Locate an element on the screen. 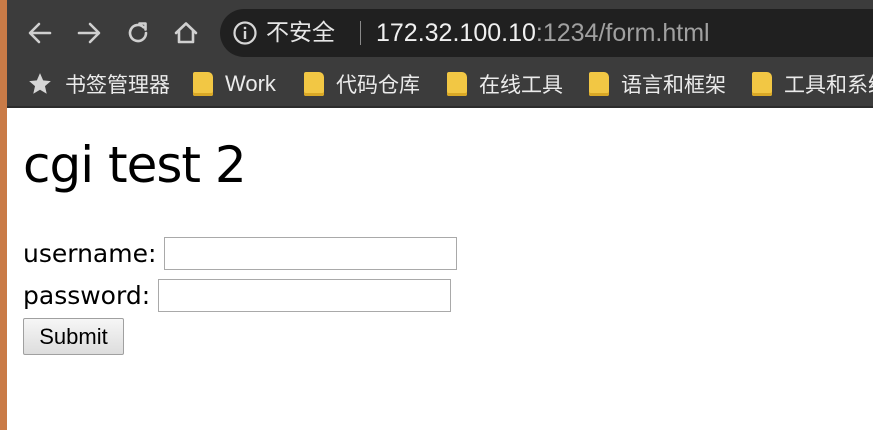  bookmark-folder-label: Work is located at coordinates (250, 83).